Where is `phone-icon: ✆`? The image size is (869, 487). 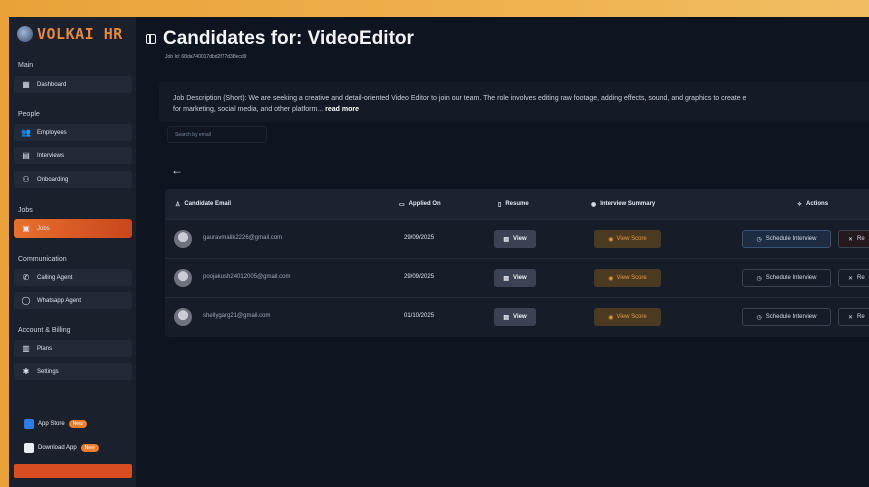
phone-icon: ✆ is located at coordinates (26, 277).